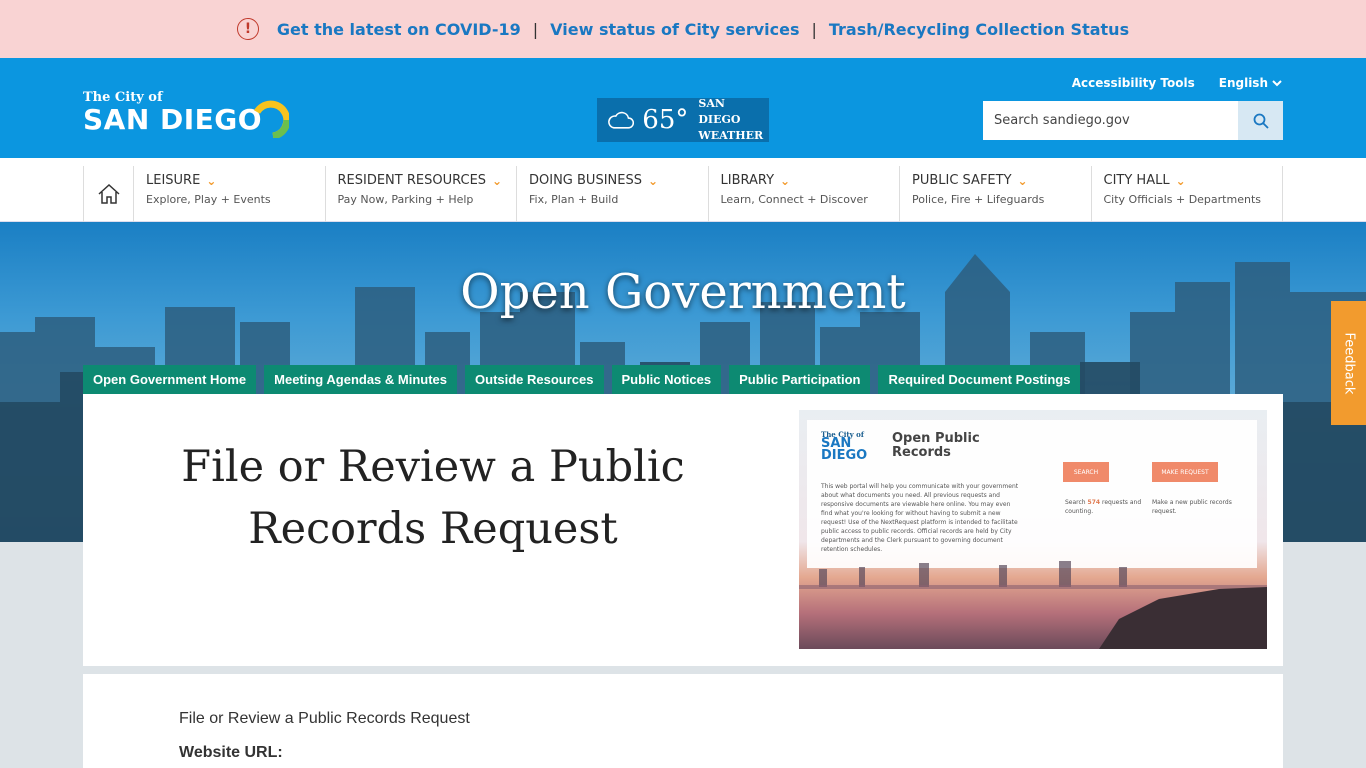  I want to click on alert-icon: !, so click(247, 29).